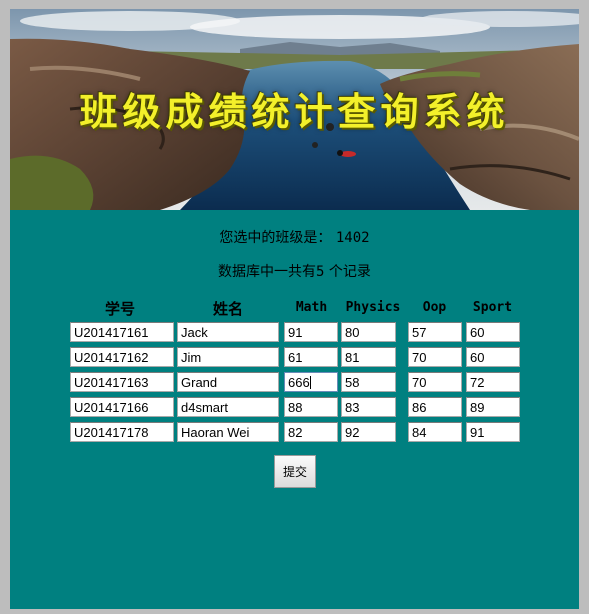  What do you see at coordinates (368, 332) in the screenshot?
I see `physics-input: 80` at bounding box center [368, 332].